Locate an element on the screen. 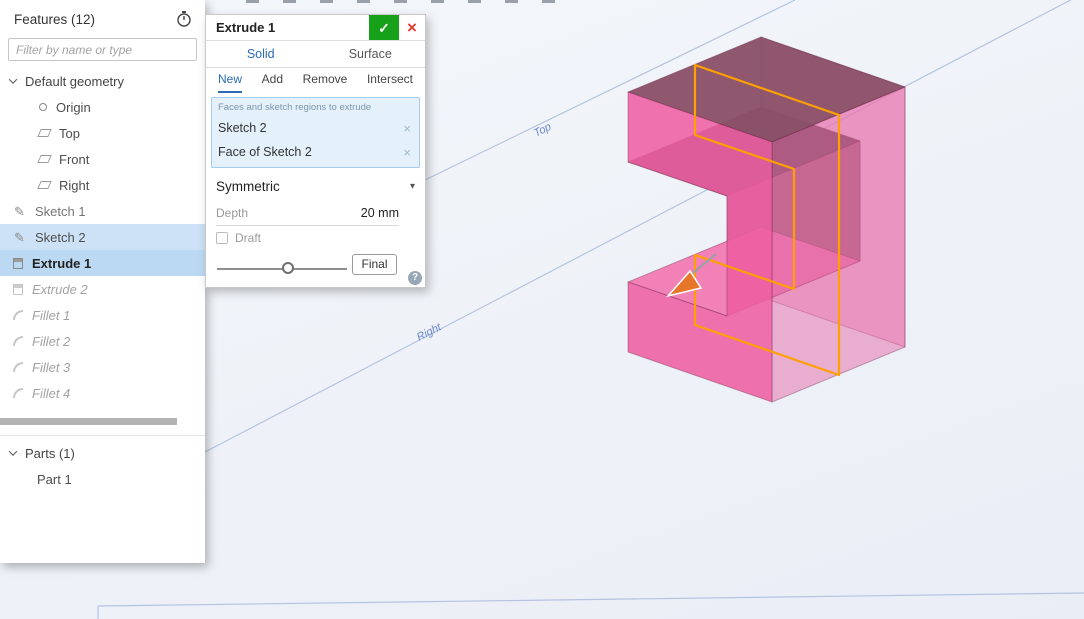 This screenshot has height=619, width=1084. check-icon: ✓ is located at coordinates (384, 28).